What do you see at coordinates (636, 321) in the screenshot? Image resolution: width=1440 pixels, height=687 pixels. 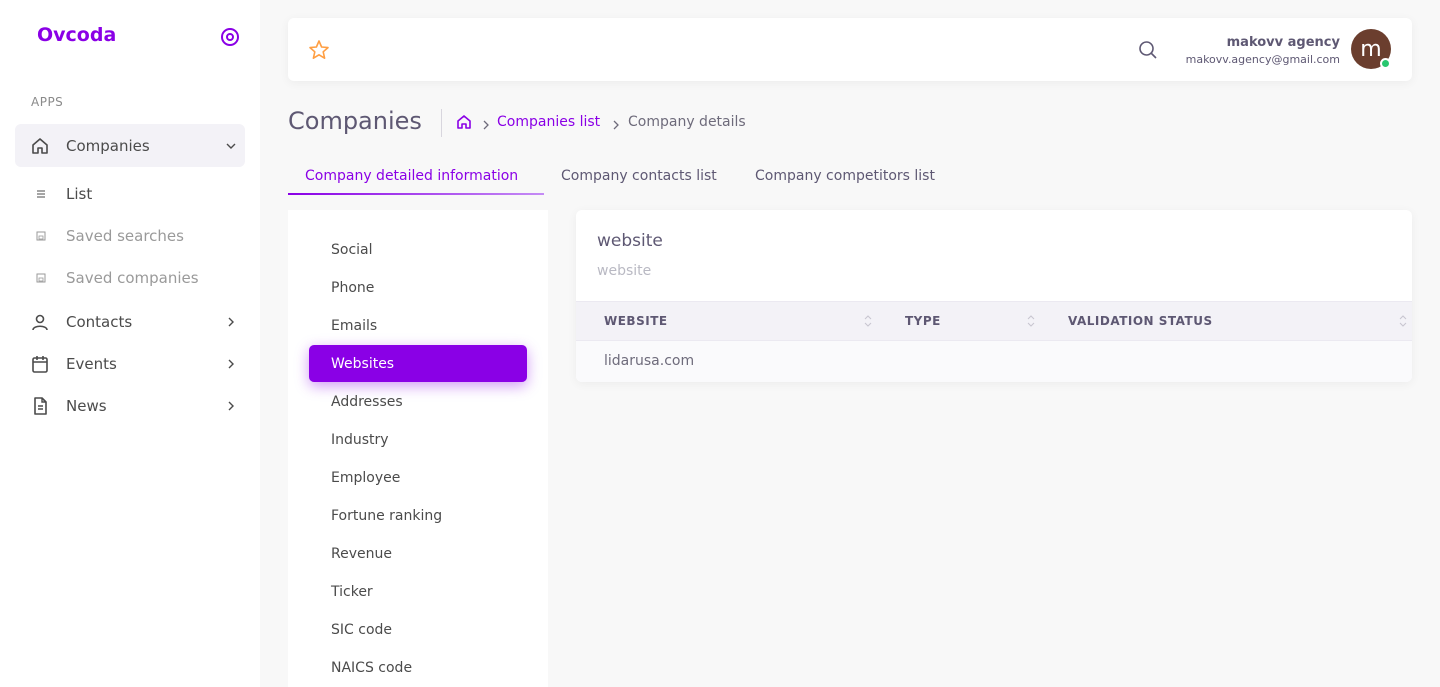 I see `column-header-website: WEBSITE` at bounding box center [636, 321].